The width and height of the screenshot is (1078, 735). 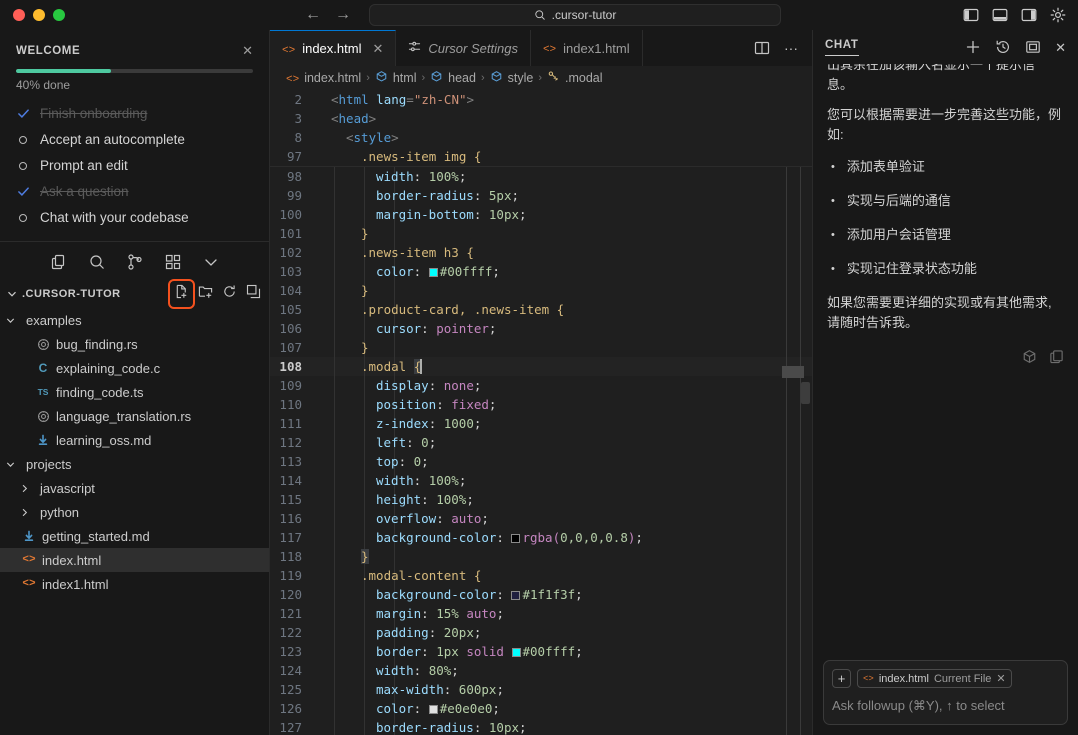 What do you see at coordinates (541, 499) in the screenshot?
I see `code-line: 115 height: 100%;` at bounding box center [541, 499].